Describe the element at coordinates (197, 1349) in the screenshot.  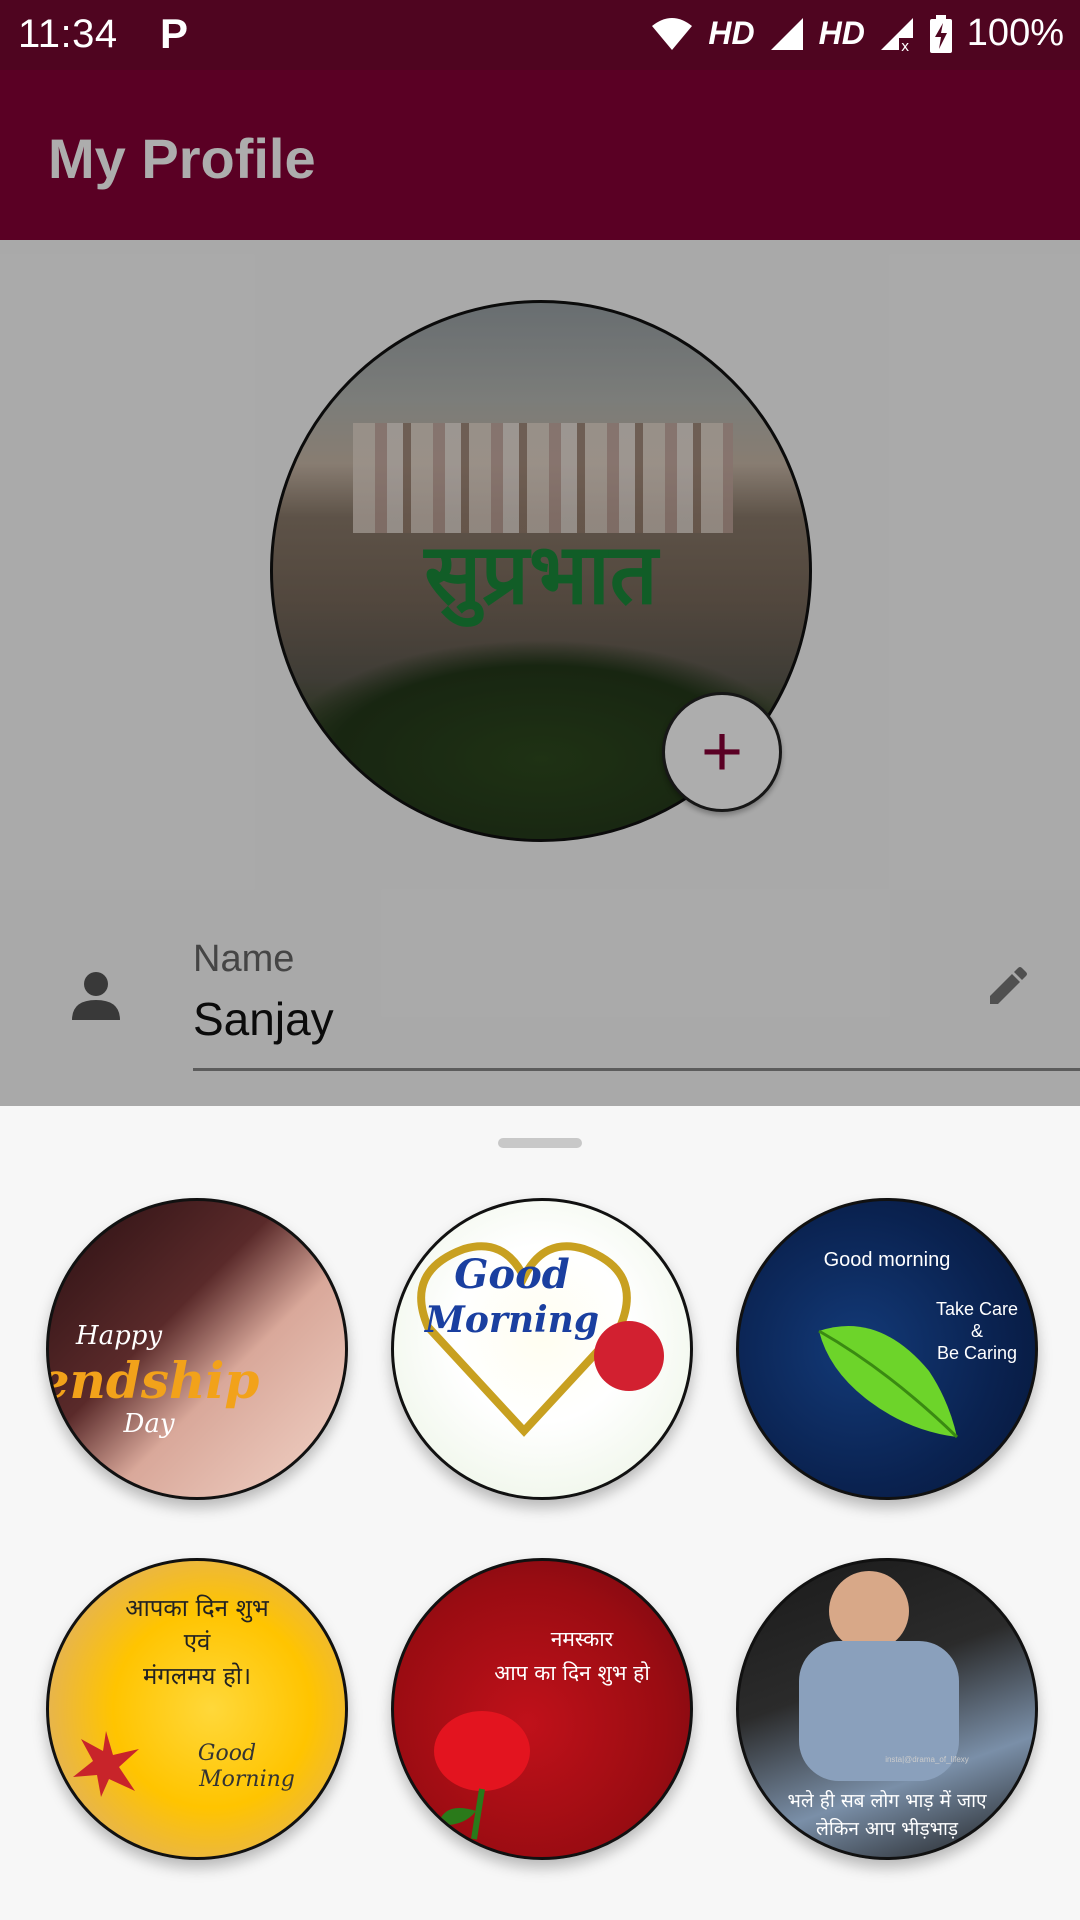
I see `image-thumbnail-1: Happy iendship Day` at that location.